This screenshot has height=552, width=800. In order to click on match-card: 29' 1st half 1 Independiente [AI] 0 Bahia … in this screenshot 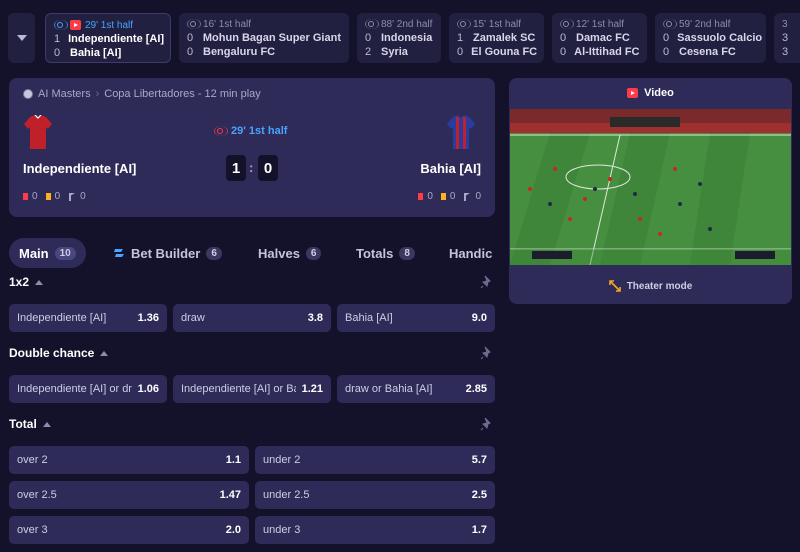, I will do `click(108, 38)`.